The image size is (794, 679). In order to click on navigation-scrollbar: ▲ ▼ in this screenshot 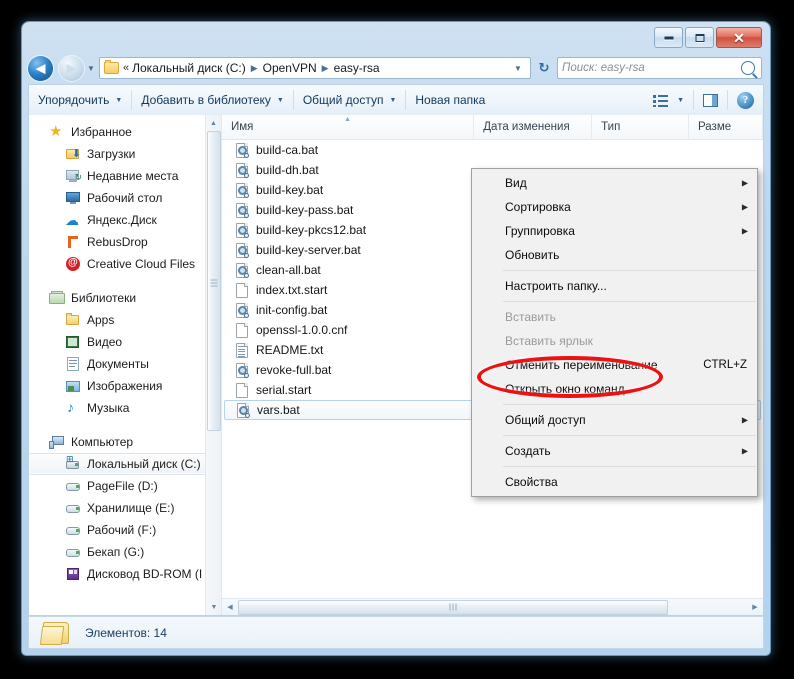, I will do `click(213, 365)`.